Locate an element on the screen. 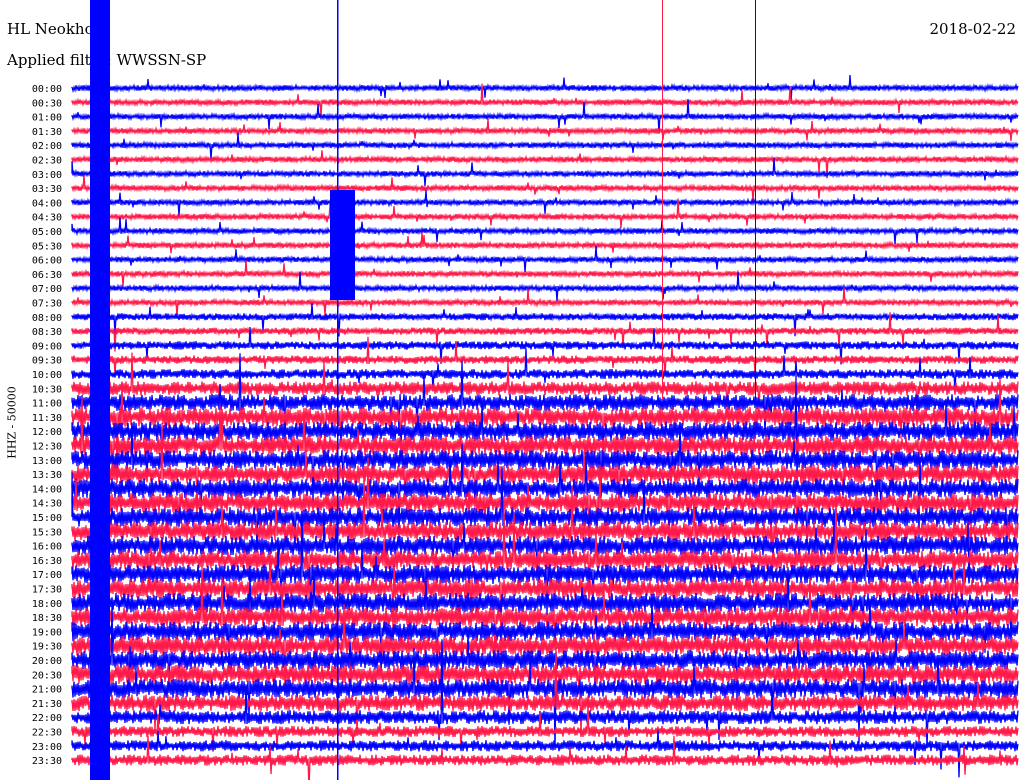 The height and width of the screenshot is (780, 1024). row-time-label: 22:30 is located at coordinates (47, 733).